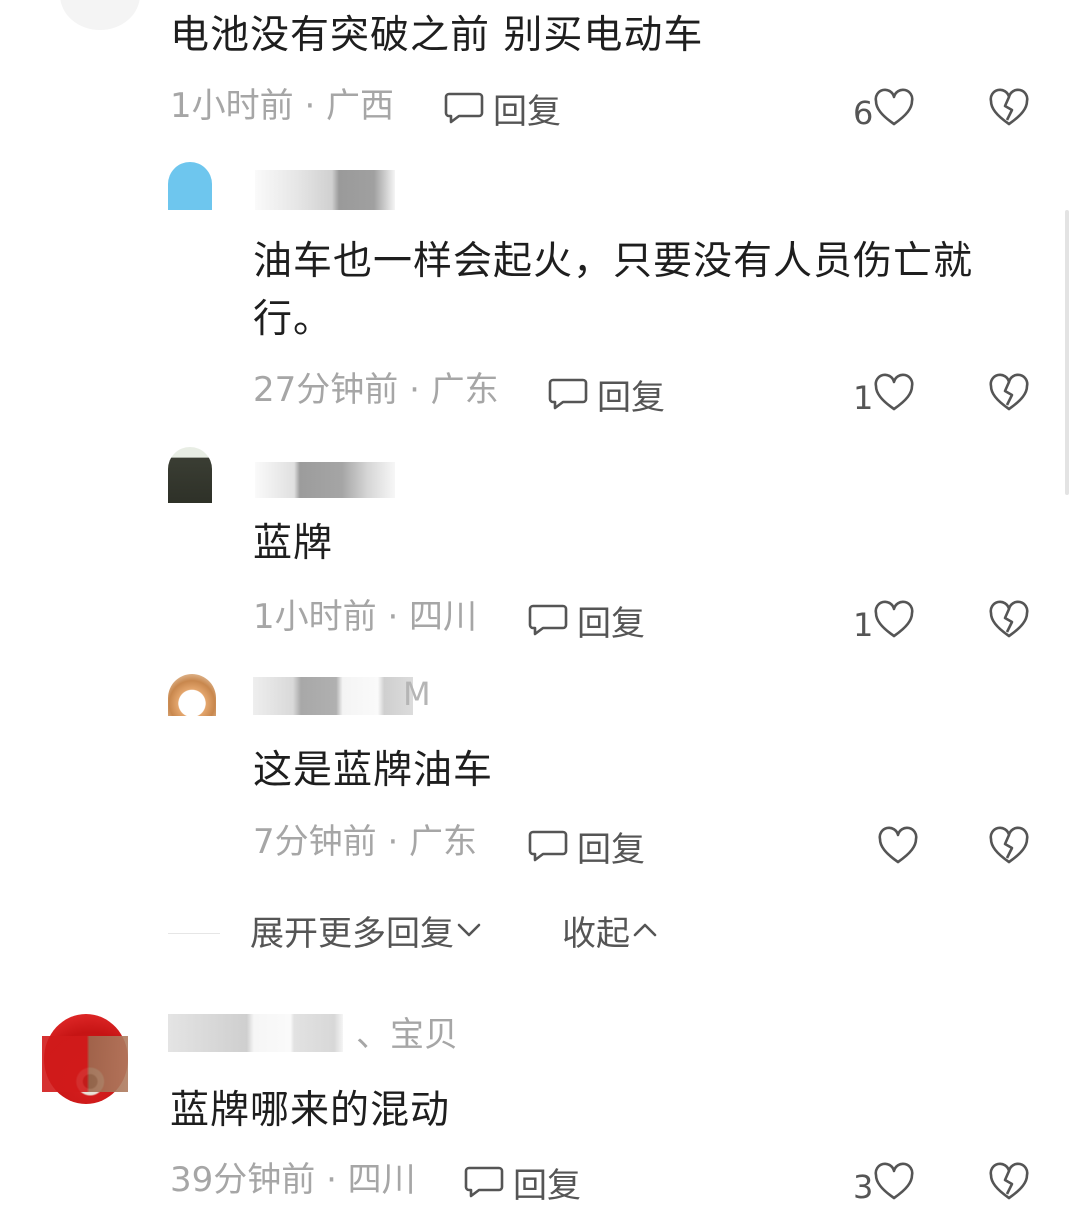  I want to click on username-fragment: M, so click(417, 694).